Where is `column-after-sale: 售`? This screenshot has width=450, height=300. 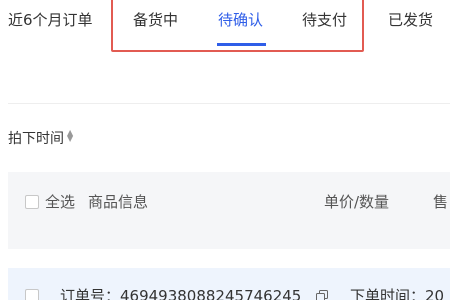 column-after-sale: 售 is located at coordinates (441, 202).